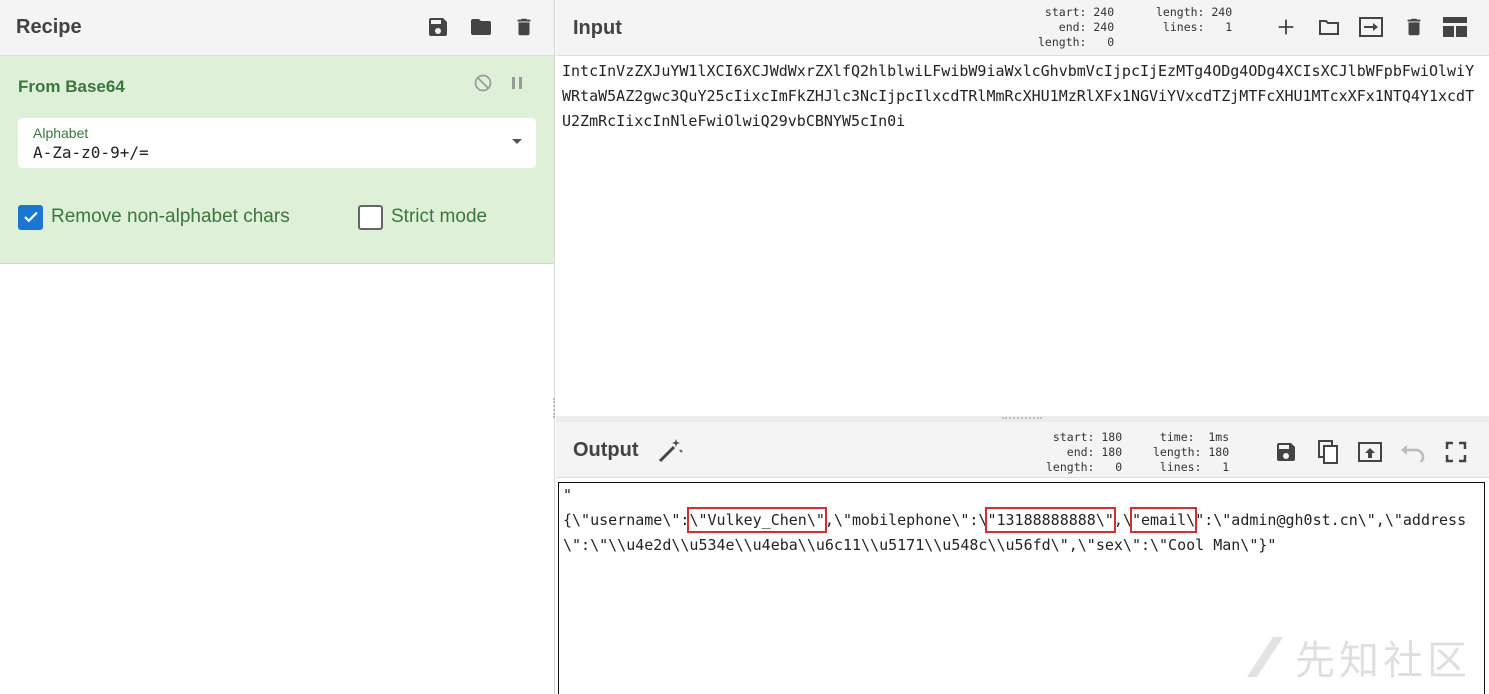  Describe the element at coordinates (1194, 19) in the screenshot. I see `input-stats-length: length: 240 lines: 1` at that location.